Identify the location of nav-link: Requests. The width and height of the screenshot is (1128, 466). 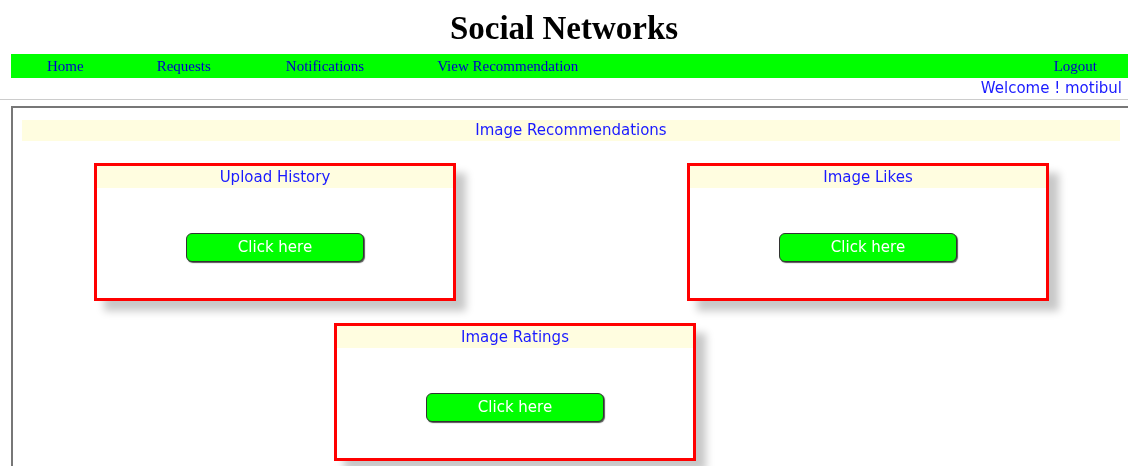
(183, 66).